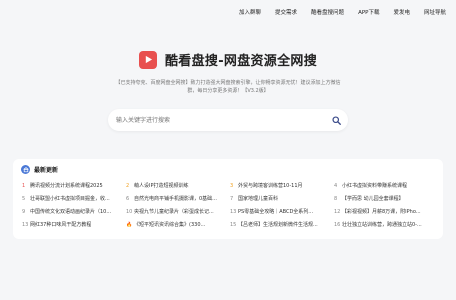  What do you see at coordinates (270, 186) in the screenshot?
I see `item-title: 外贸与跨境客训练营10-11月` at bounding box center [270, 186].